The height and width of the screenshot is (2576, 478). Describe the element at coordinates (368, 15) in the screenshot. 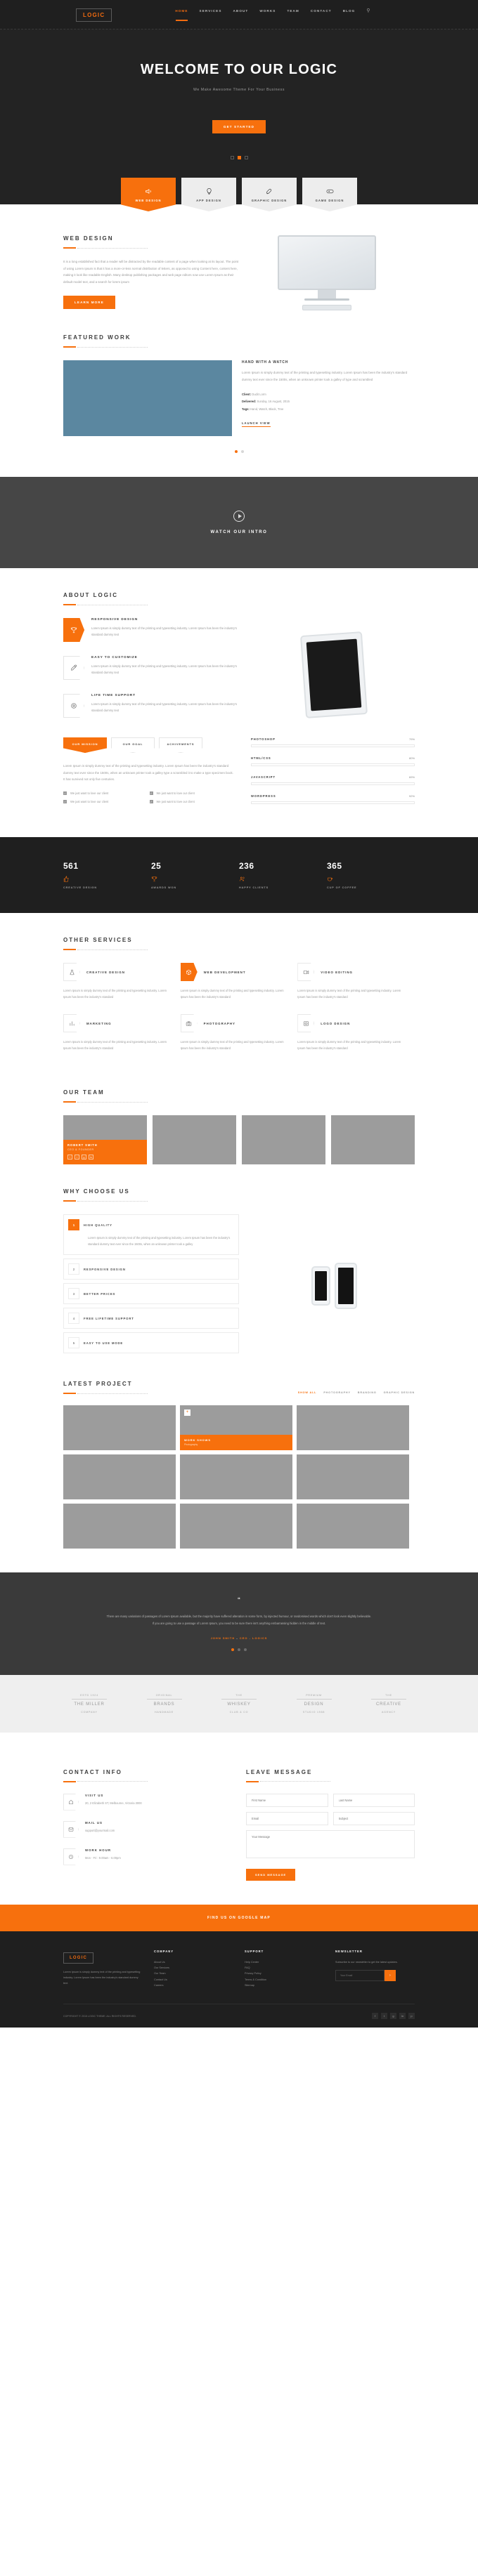

I see `search-icon: ⚲` at that location.